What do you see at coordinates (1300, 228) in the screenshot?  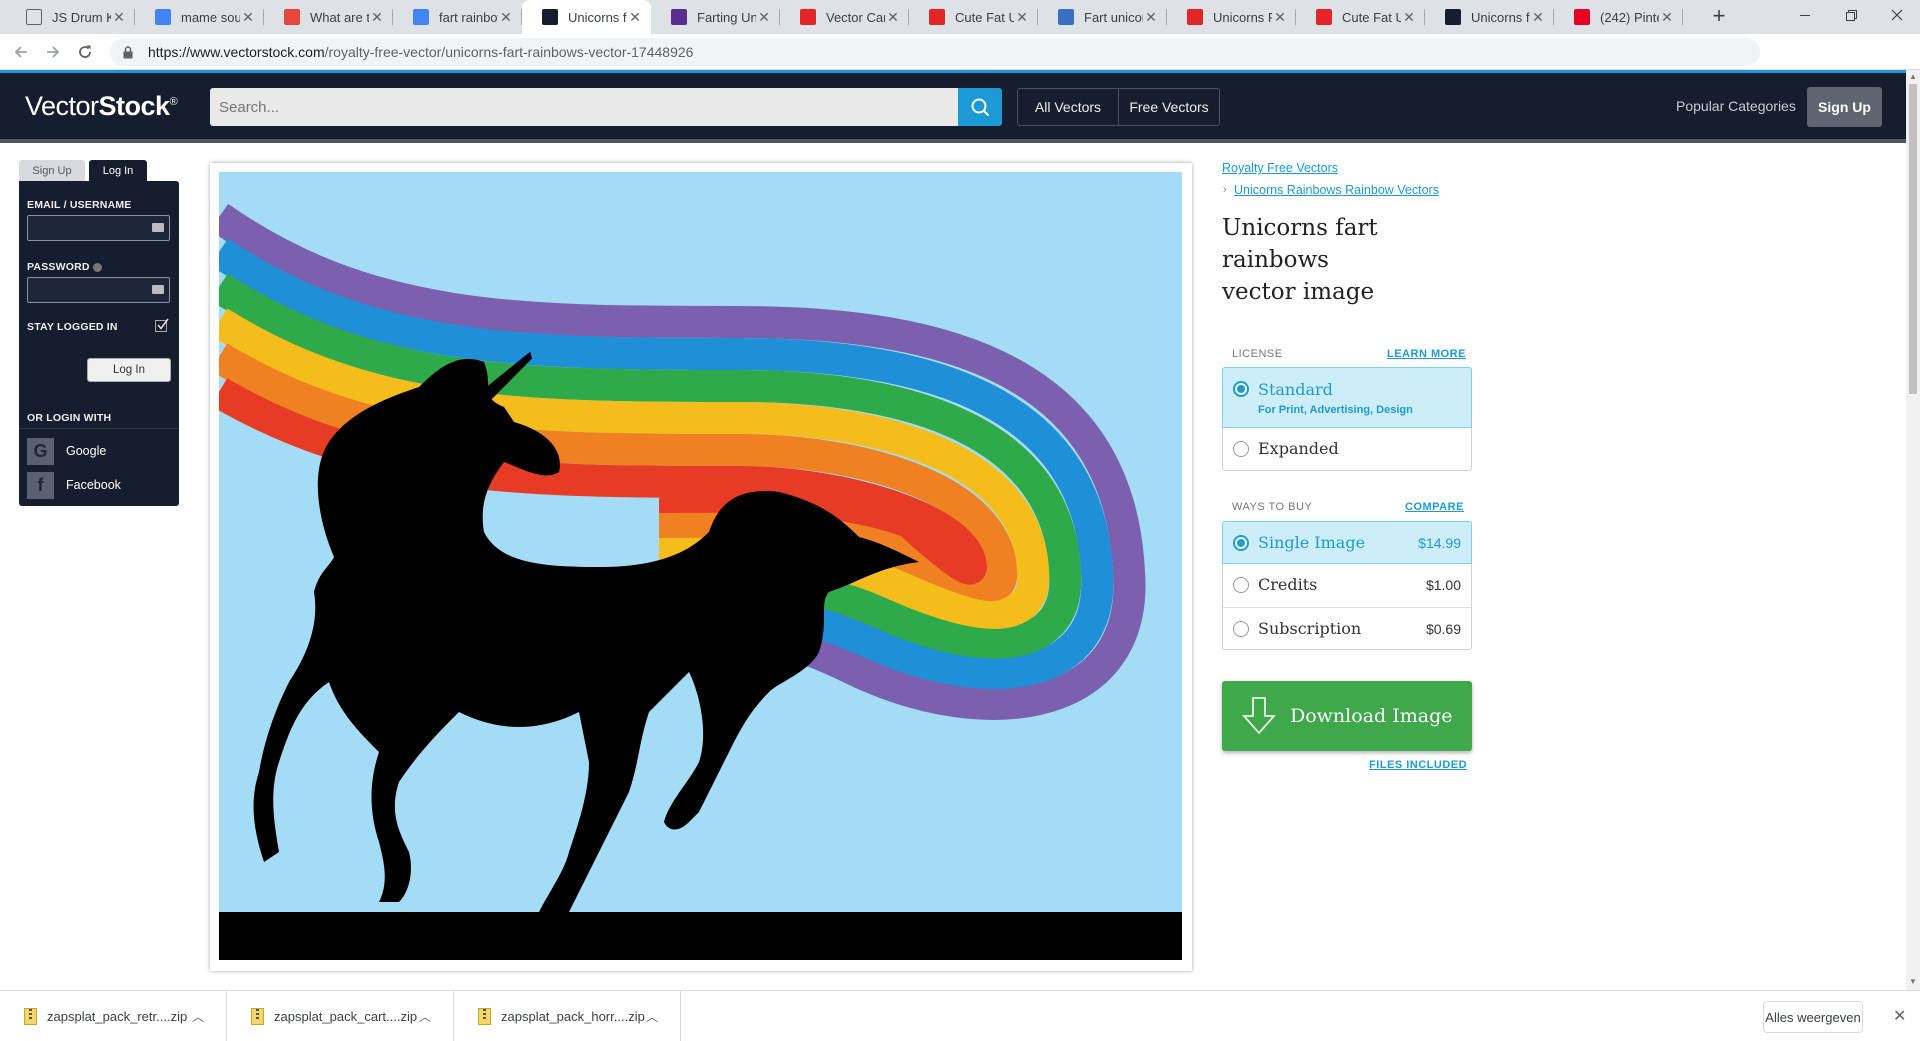 I see `title-line: Unicorns fart` at bounding box center [1300, 228].